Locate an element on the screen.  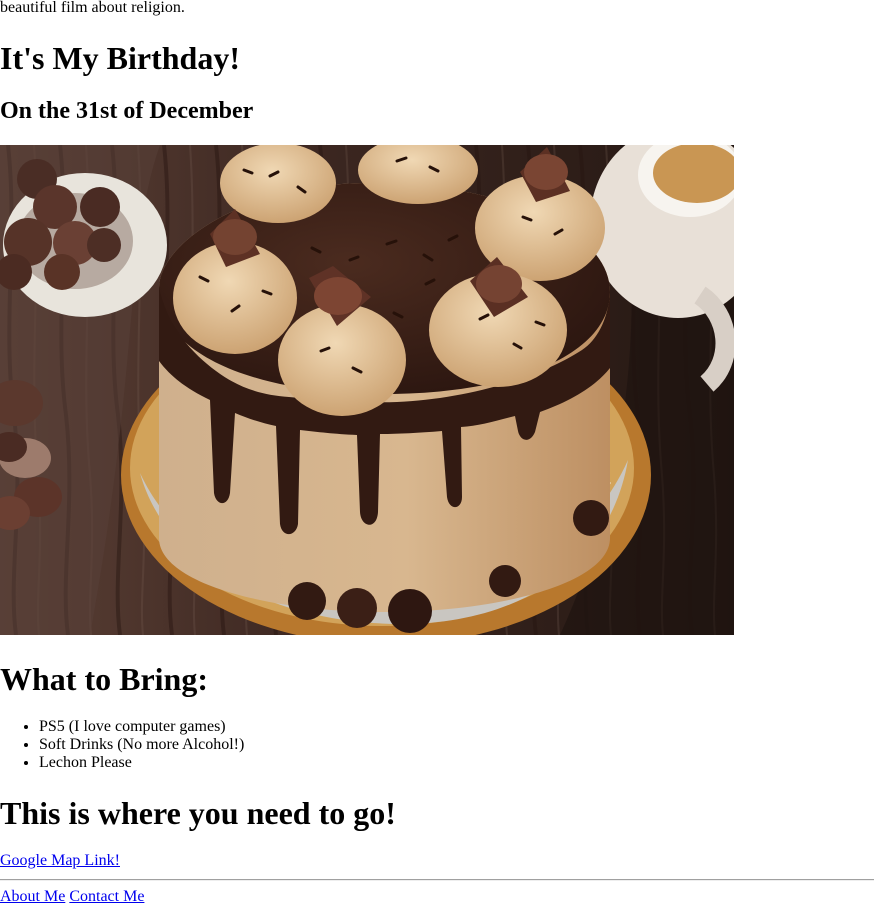
footer-links: About Me Contact Me is located at coordinates (72, 896).